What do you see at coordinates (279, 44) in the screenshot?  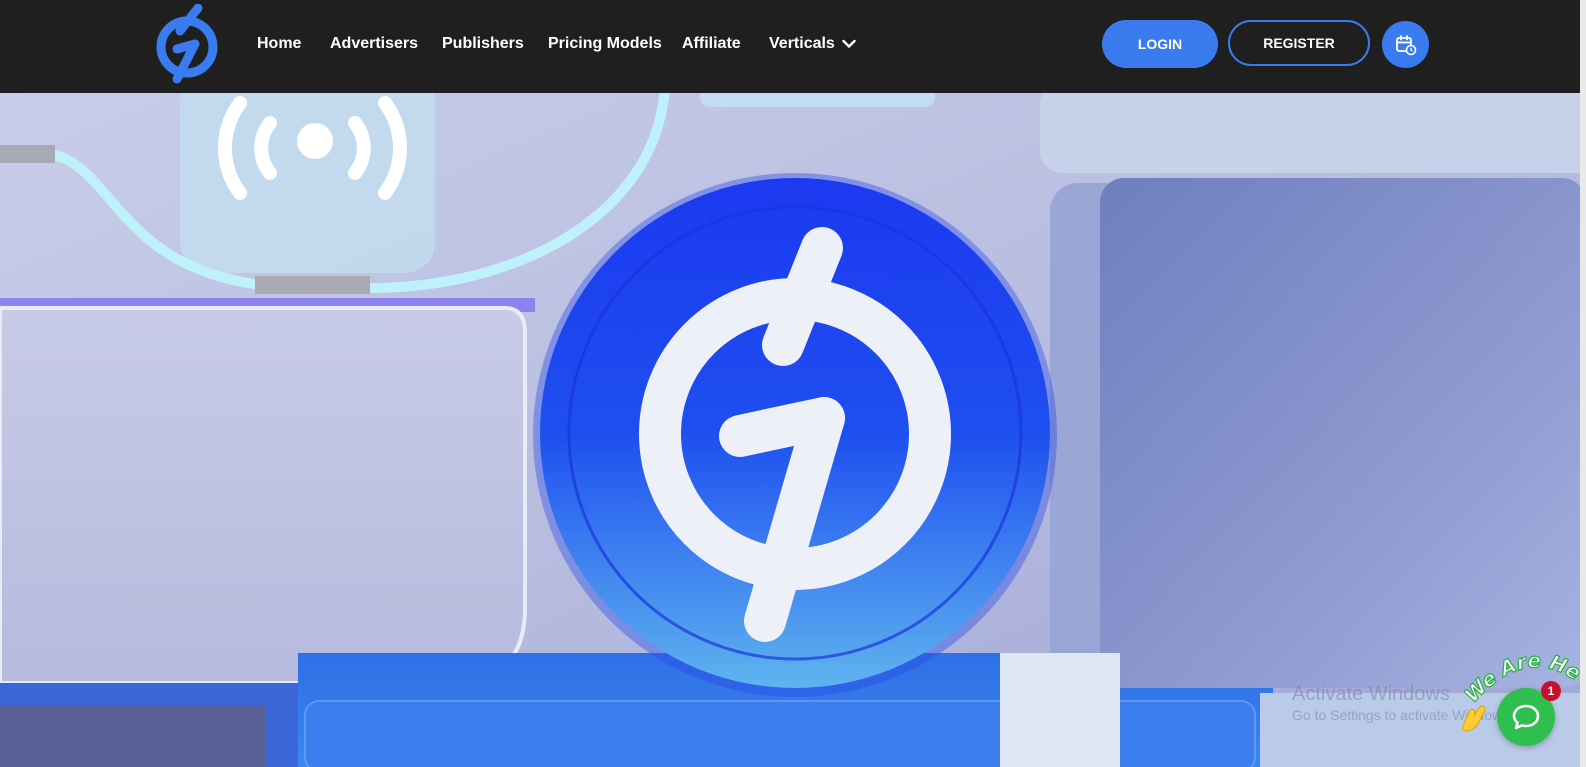 I see `nav-home: Home` at bounding box center [279, 44].